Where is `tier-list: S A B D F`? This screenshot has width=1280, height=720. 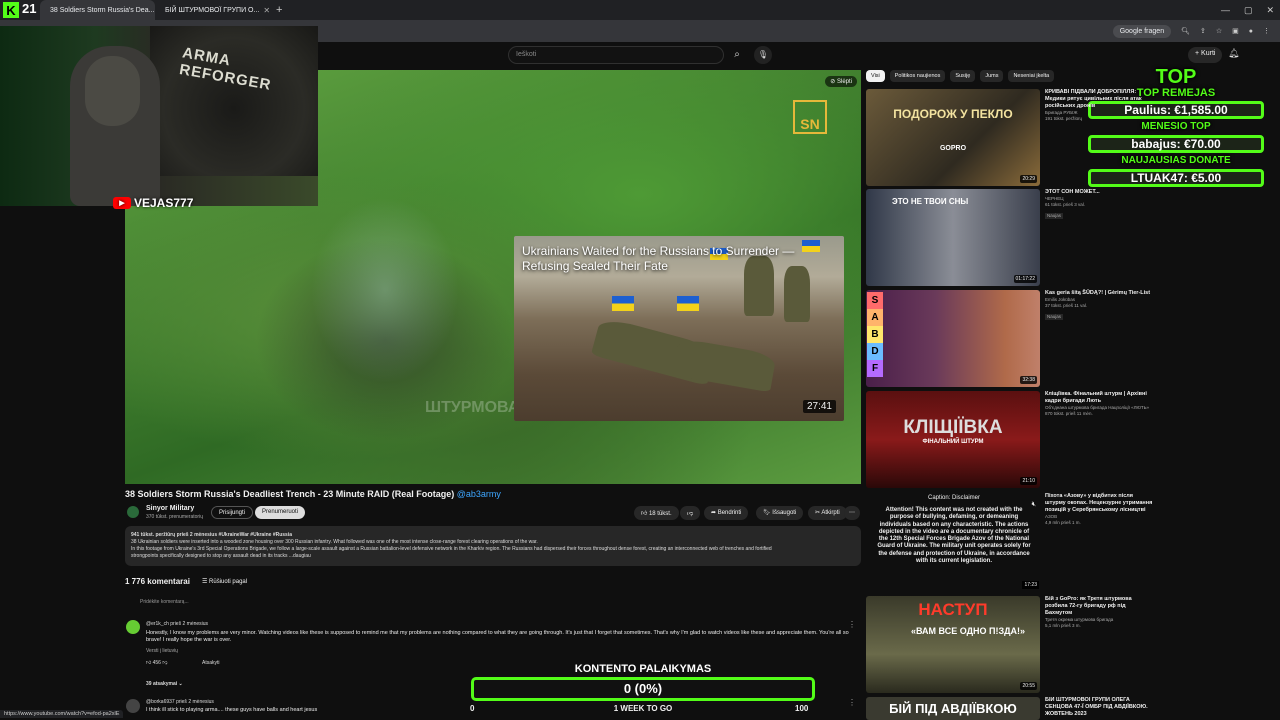
tier-list: S A B D F is located at coordinates (875, 334).